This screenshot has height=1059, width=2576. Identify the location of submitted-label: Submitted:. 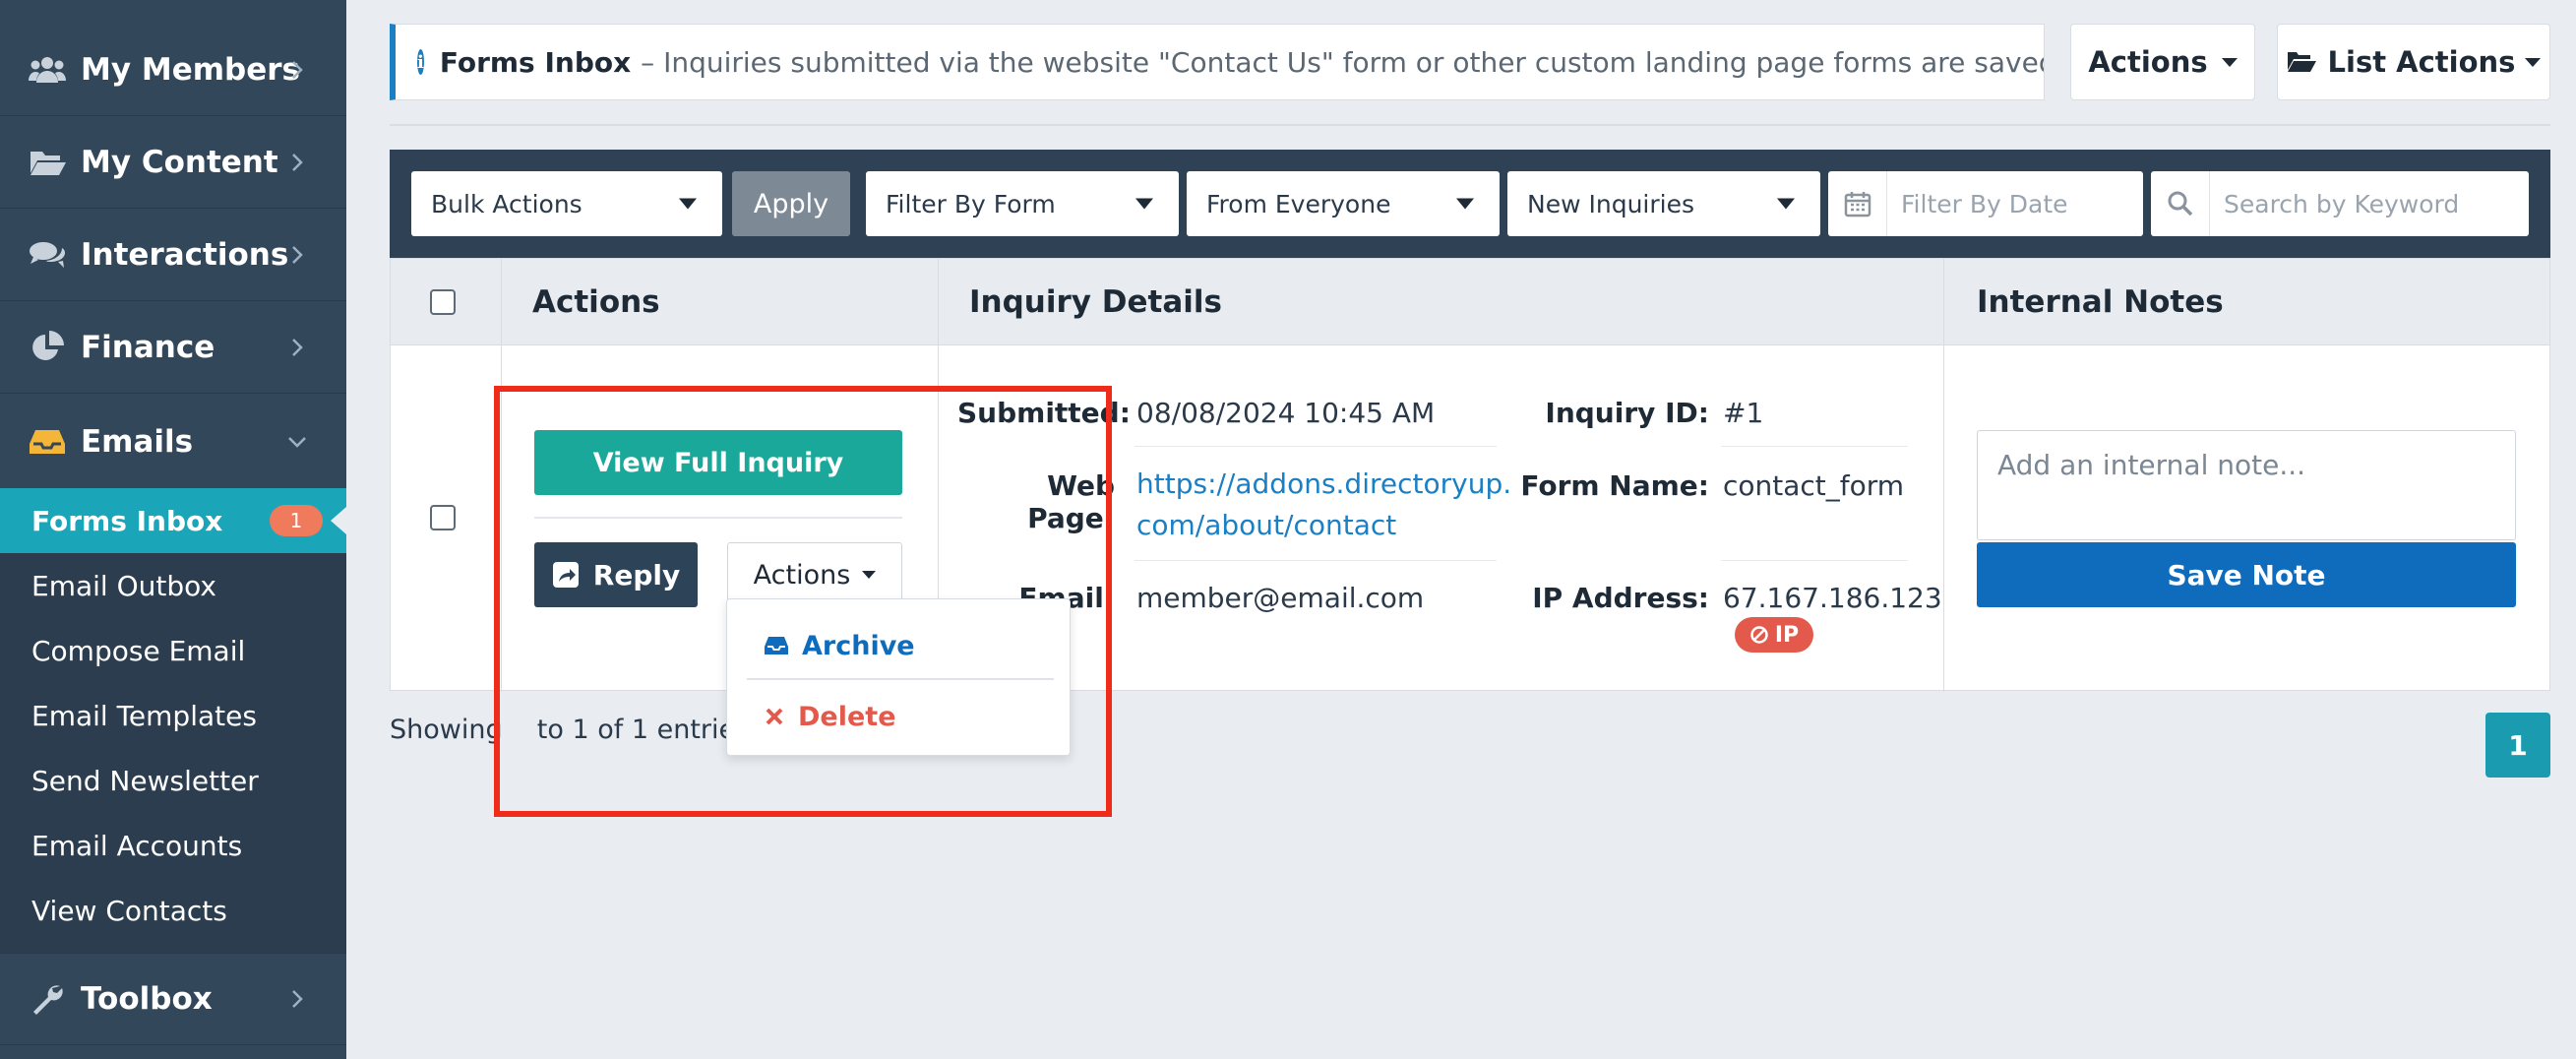
(1044, 413).